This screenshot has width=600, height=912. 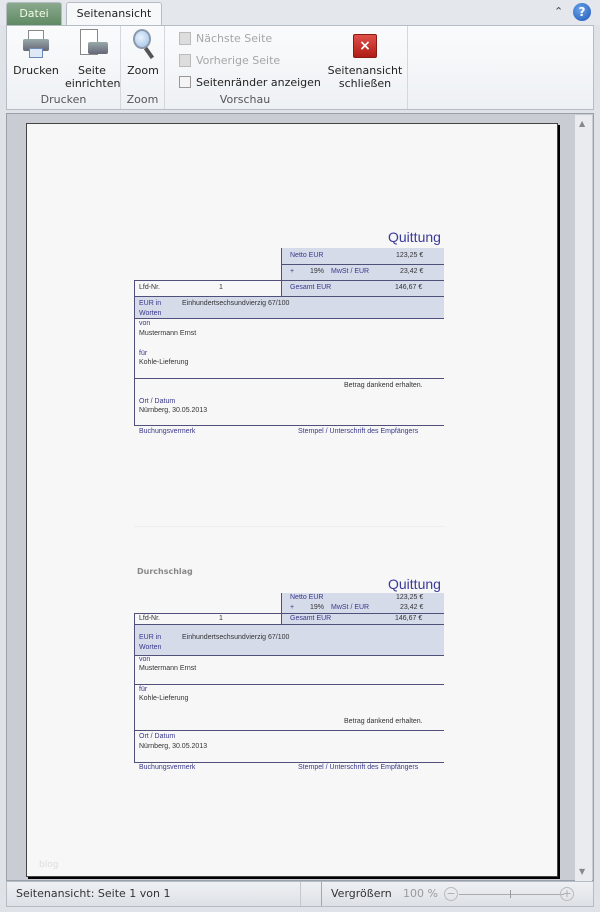 I want to click on close-preview-button: × Seitenansicht schließen, so click(x=365, y=62).